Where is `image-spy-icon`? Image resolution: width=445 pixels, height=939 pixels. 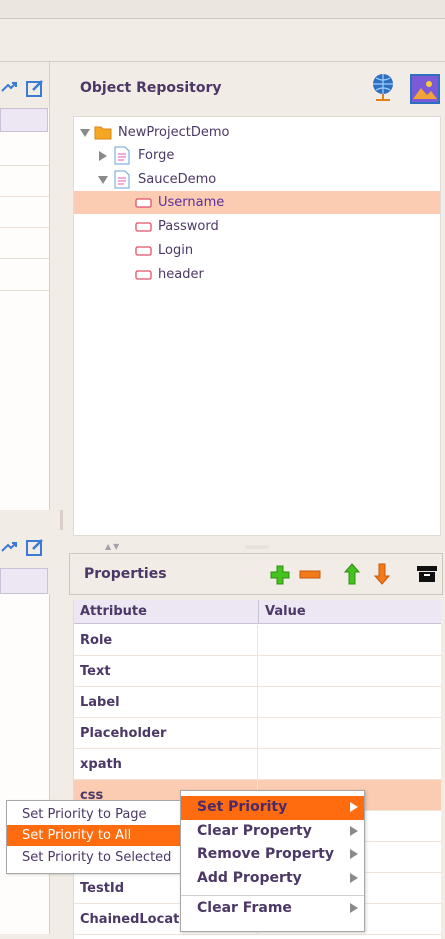
image-spy-icon is located at coordinates (425, 89).